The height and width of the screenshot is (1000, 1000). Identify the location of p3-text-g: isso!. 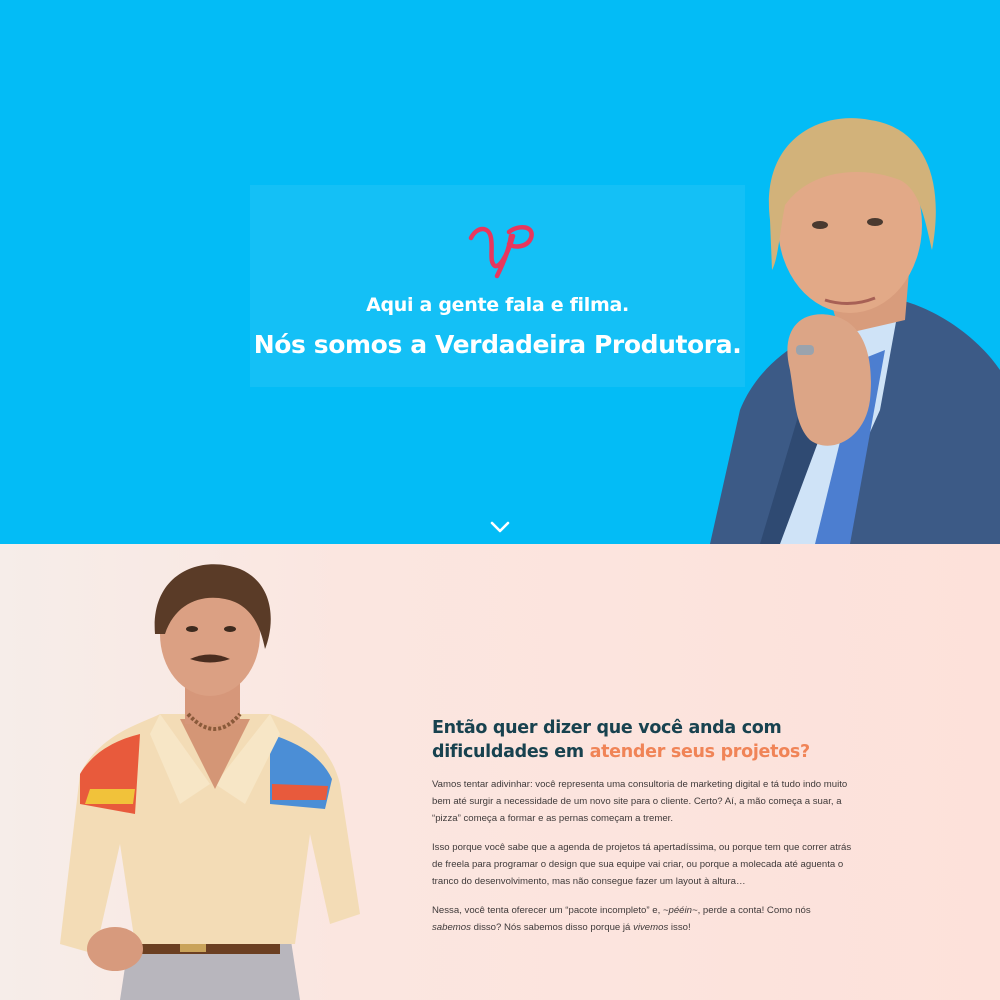
(679, 927).